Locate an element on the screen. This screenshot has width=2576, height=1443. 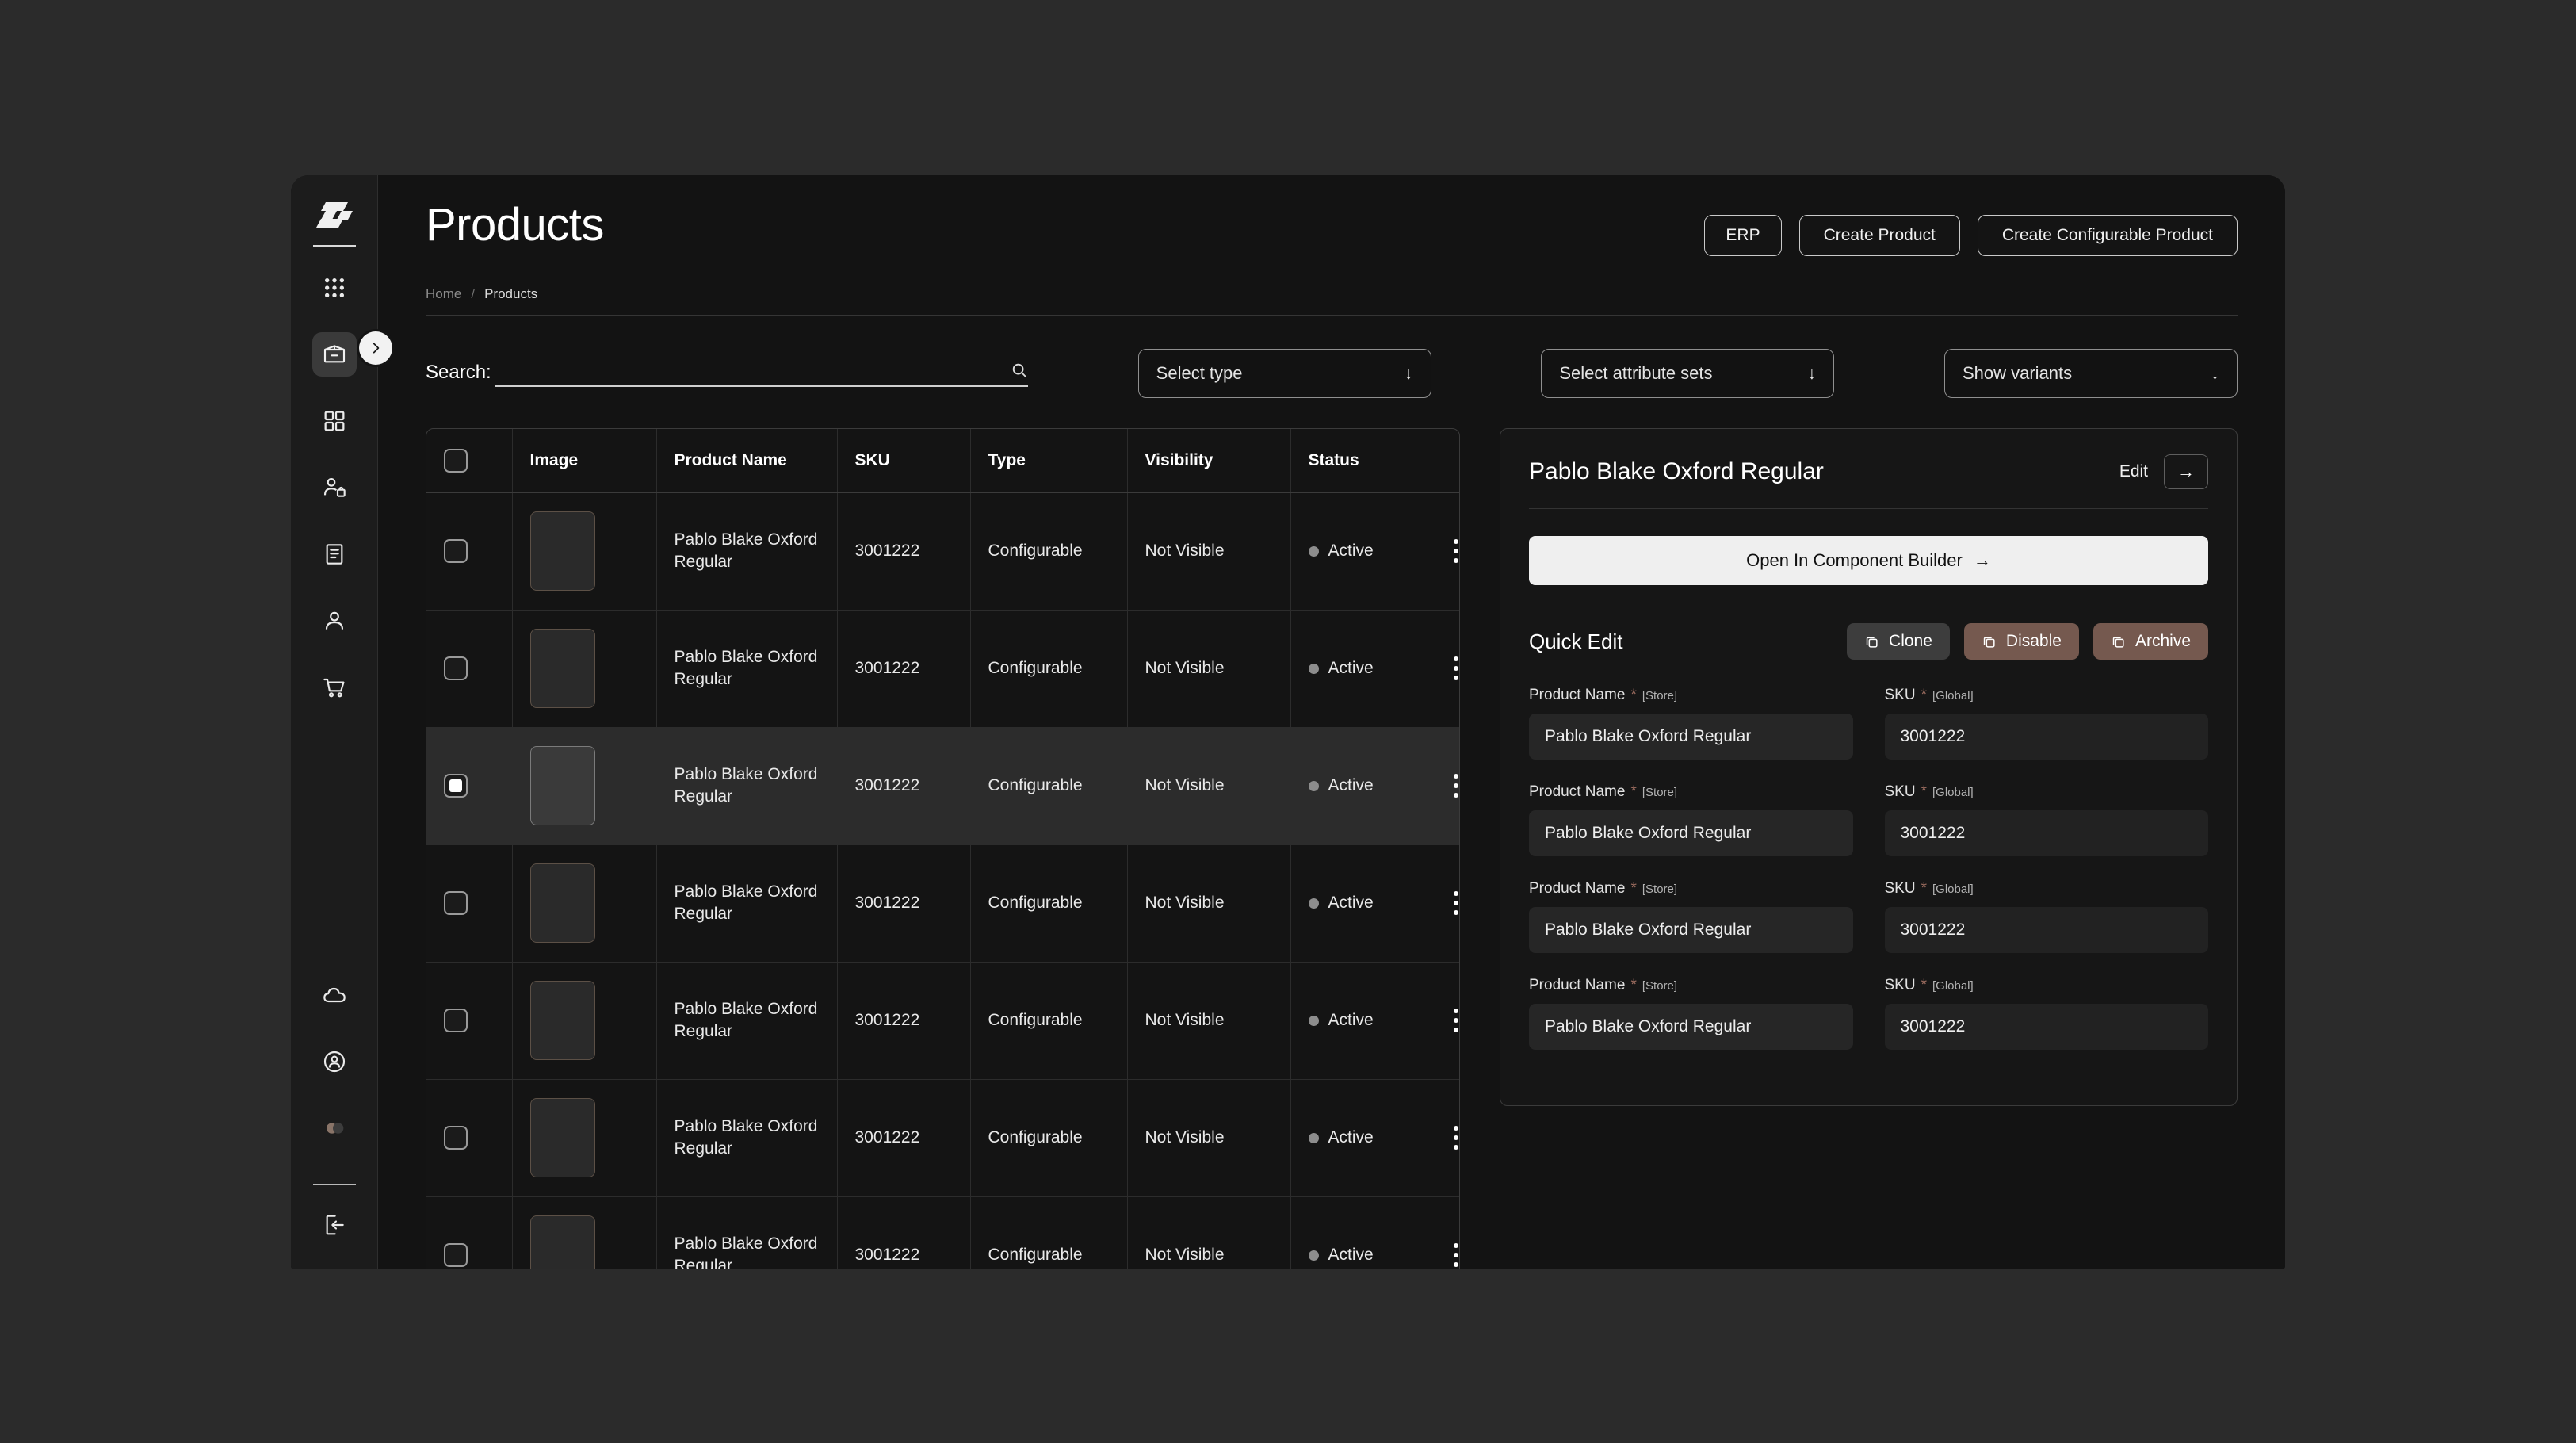
header-image: Image is located at coordinates (584, 461).